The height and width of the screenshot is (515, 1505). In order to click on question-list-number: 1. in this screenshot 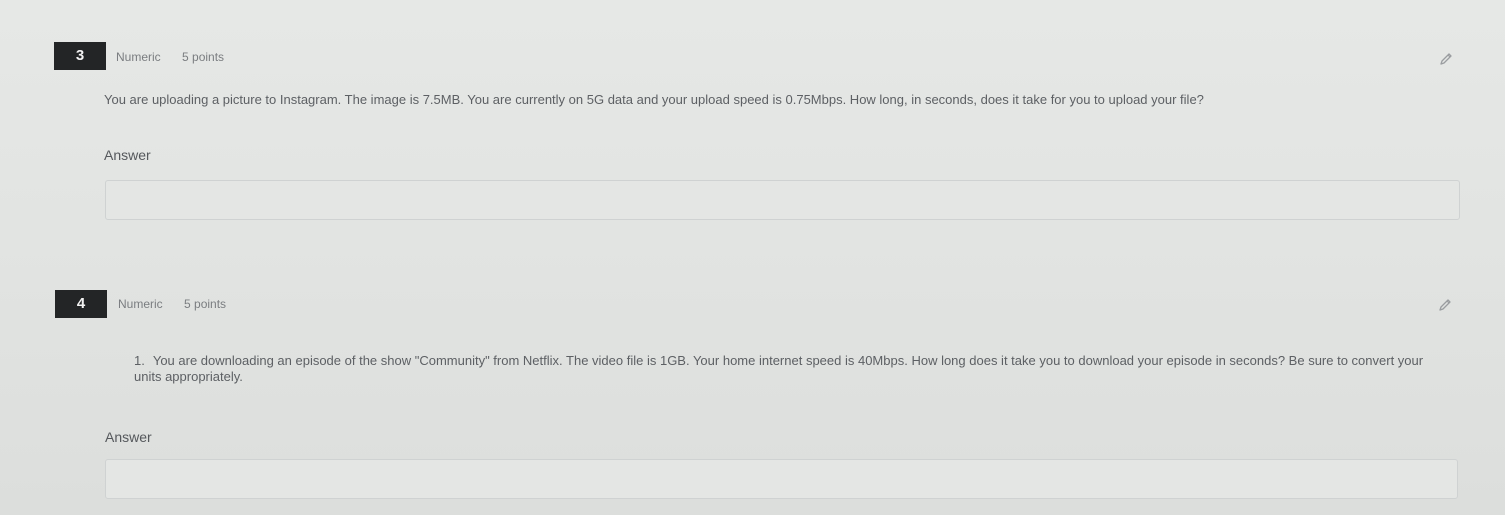, I will do `click(139, 360)`.